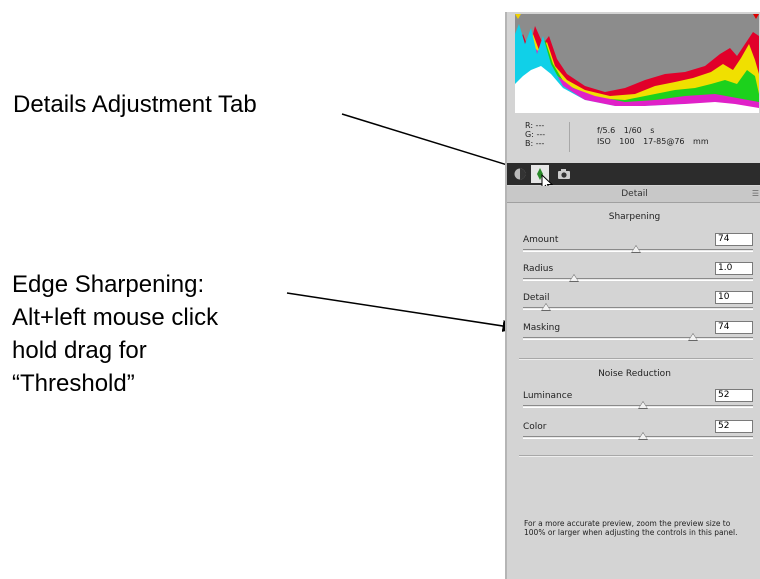  What do you see at coordinates (638, 337) in the screenshot?
I see `masking-track` at bounding box center [638, 337].